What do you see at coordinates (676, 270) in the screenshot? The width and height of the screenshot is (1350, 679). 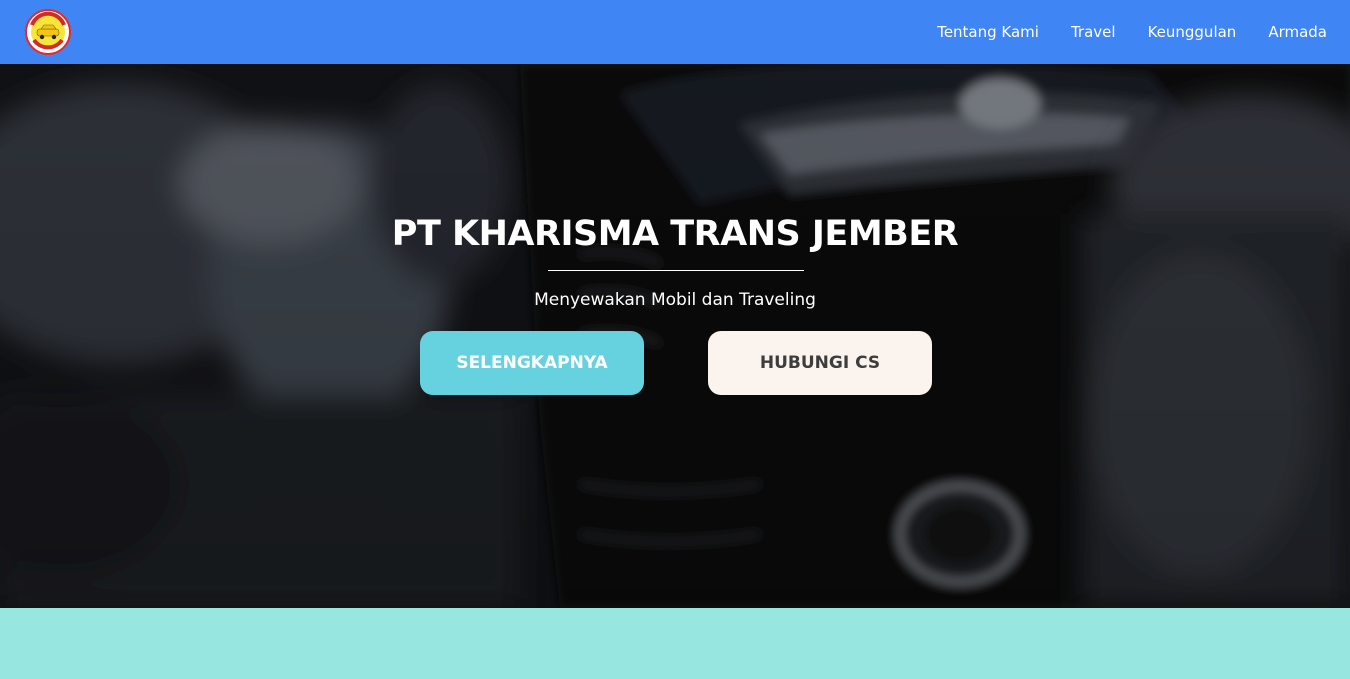 I see `hero-divider` at bounding box center [676, 270].